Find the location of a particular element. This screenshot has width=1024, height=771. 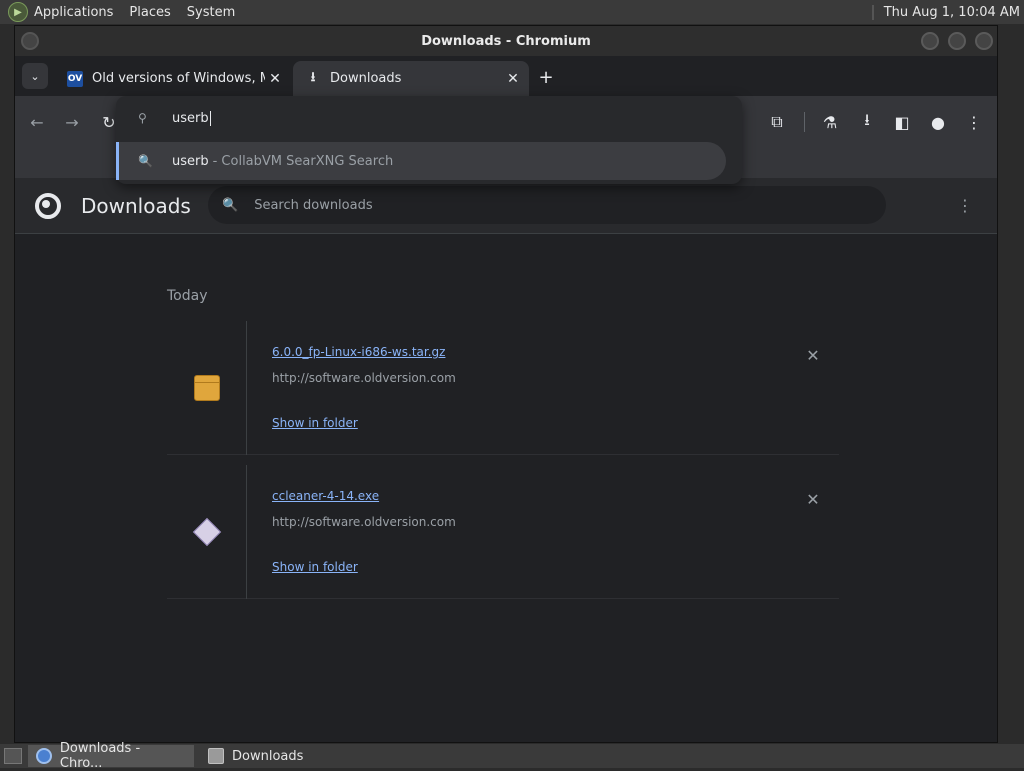

folder-icon is located at coordinates (216, 756).